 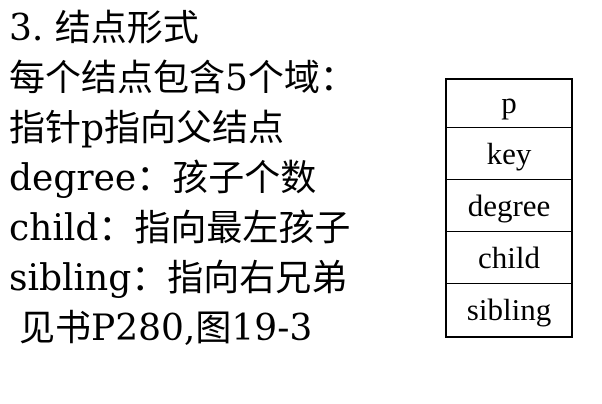 I want to click on field-key: key, so click(x=509, y=154).